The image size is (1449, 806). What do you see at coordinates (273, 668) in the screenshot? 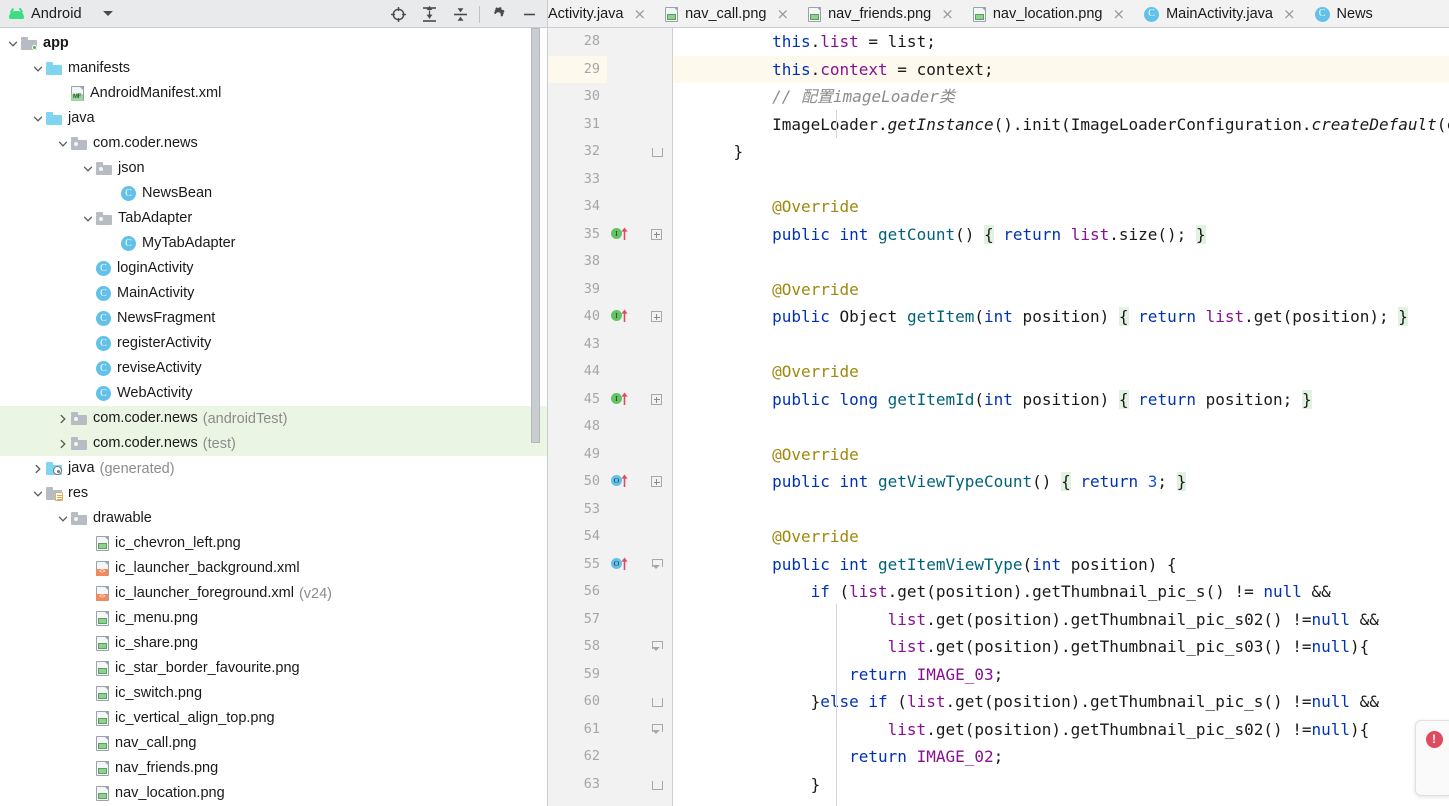
I see `tree-node: ic_star_border_favourite.png` at bounding box center [273, 668].